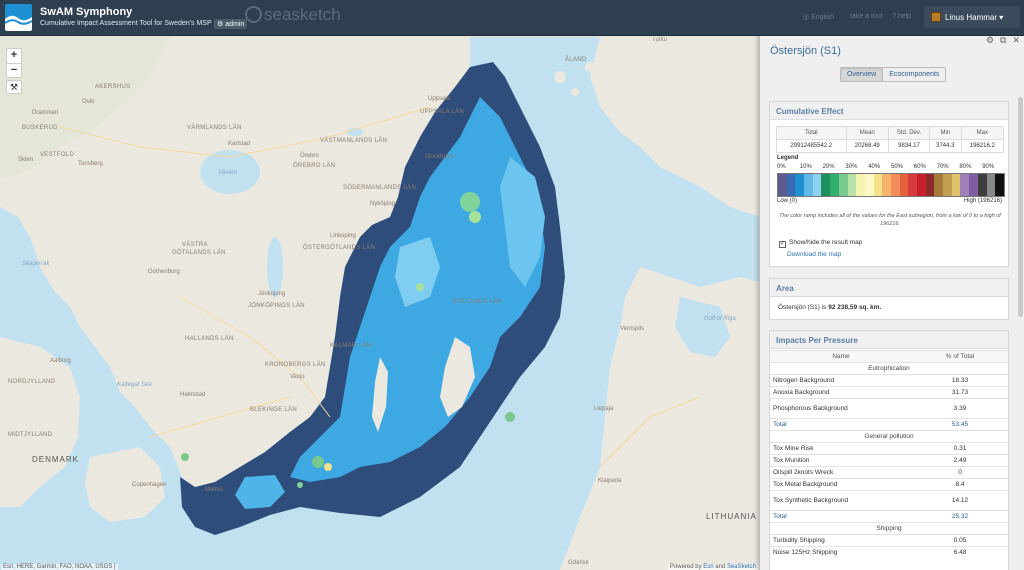  What do you see at coordinates (874, 167) in the screenshot?
I see `legend-percent-label: 40%` at bounding box center [874, 167].